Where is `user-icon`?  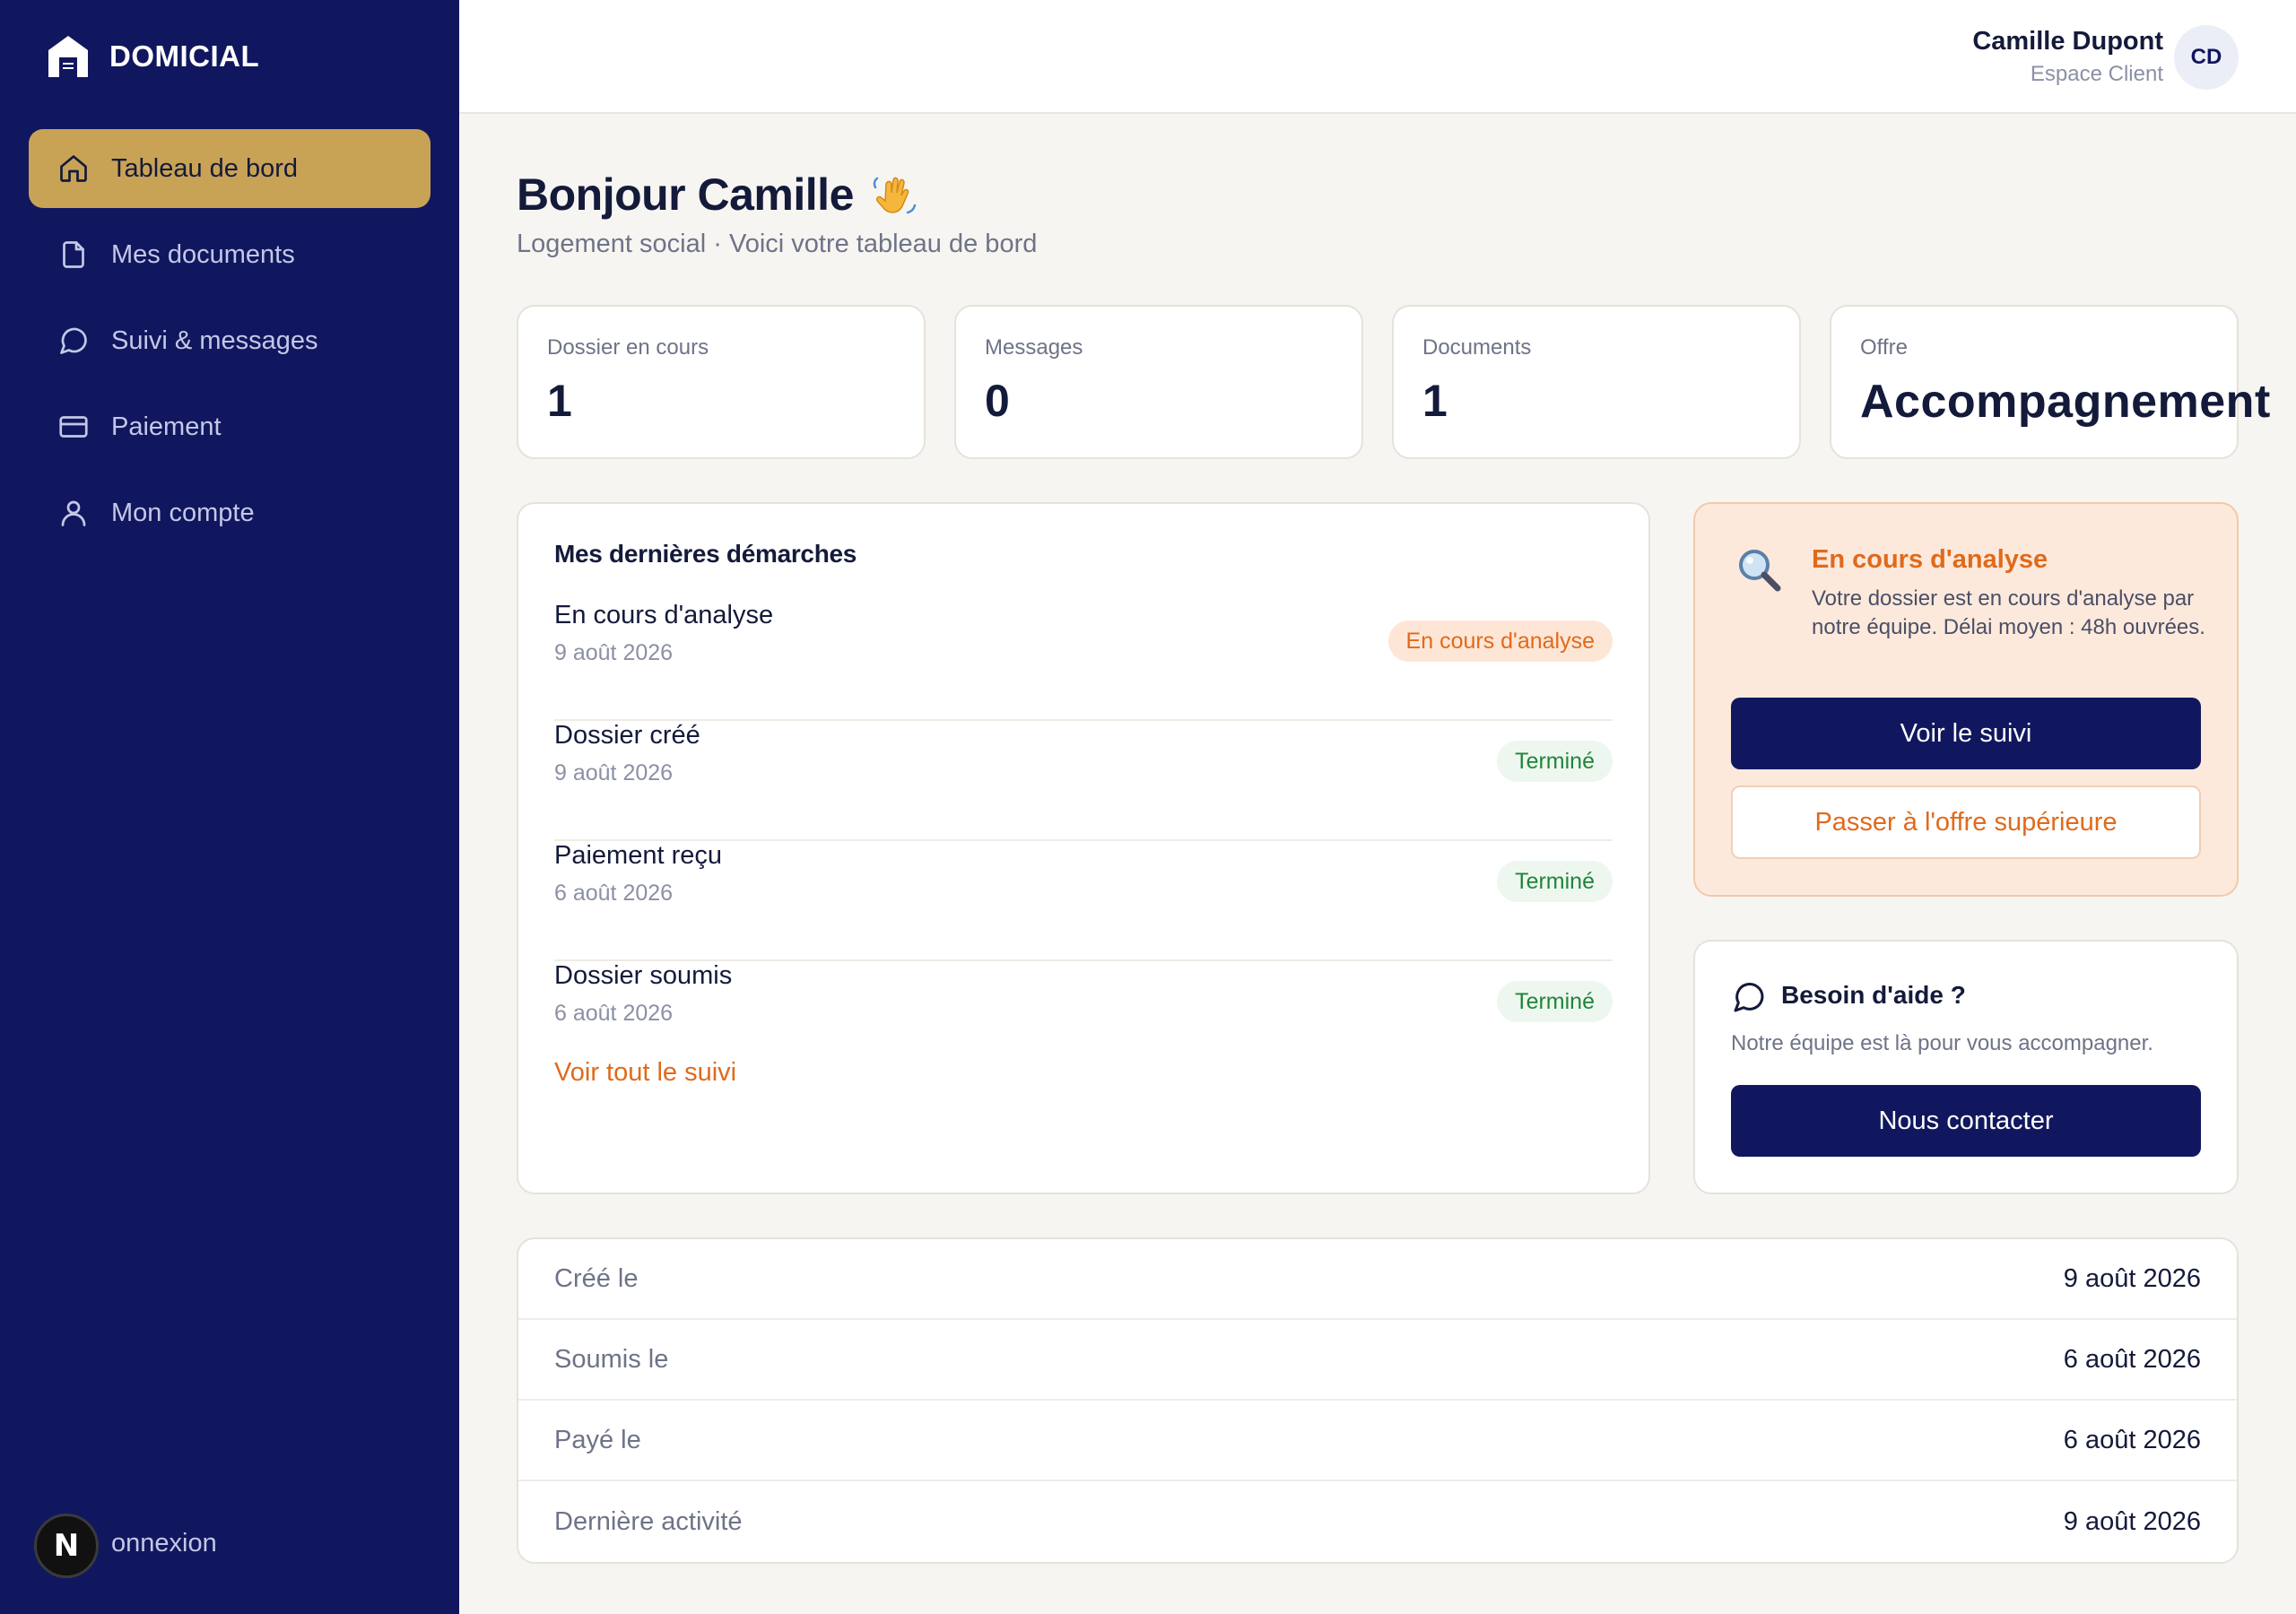 user-icon is located at coordinates (73, 513).